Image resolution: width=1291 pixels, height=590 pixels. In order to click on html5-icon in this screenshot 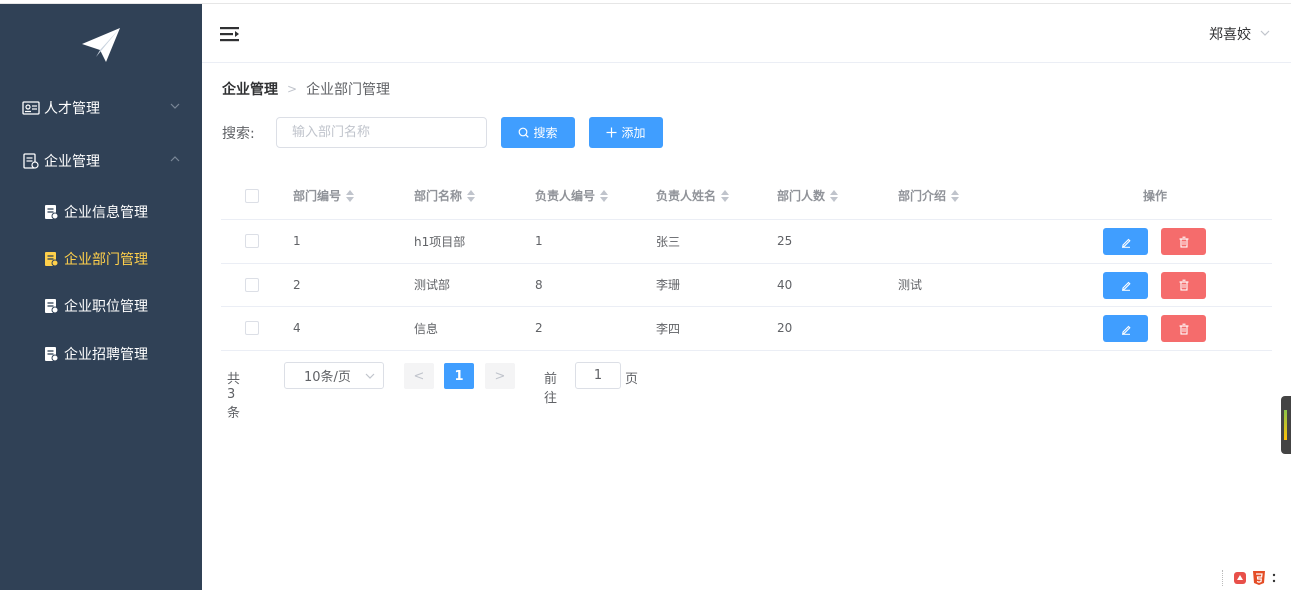, I will do `click(1259, 578)`.